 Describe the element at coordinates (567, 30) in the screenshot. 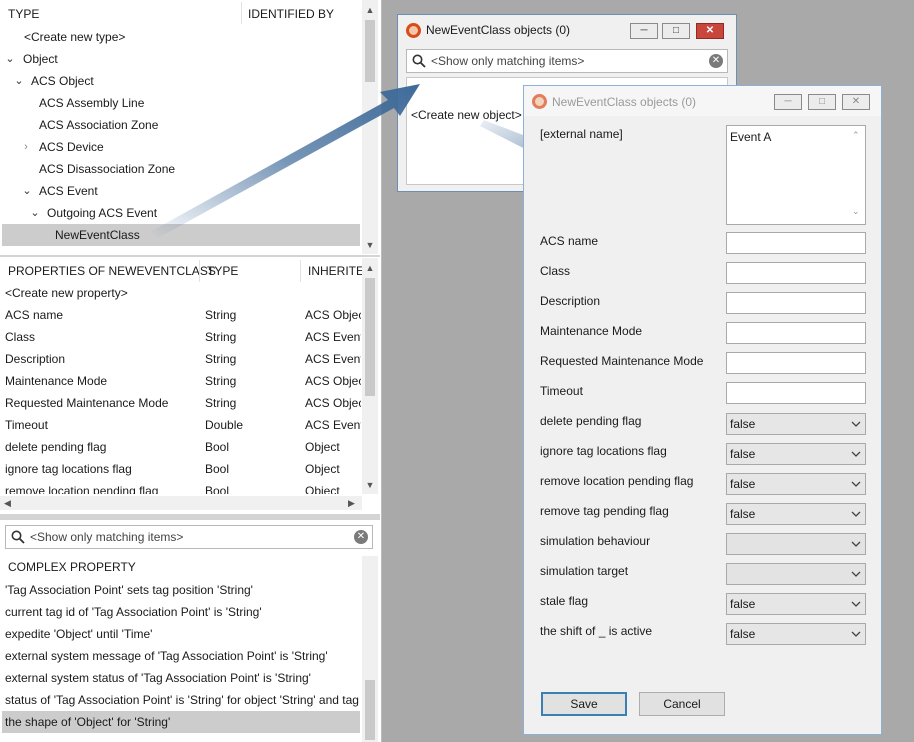

I see `objects-window-titlebar: NewEventClass objects (0) ─ □ ✕` at that location.